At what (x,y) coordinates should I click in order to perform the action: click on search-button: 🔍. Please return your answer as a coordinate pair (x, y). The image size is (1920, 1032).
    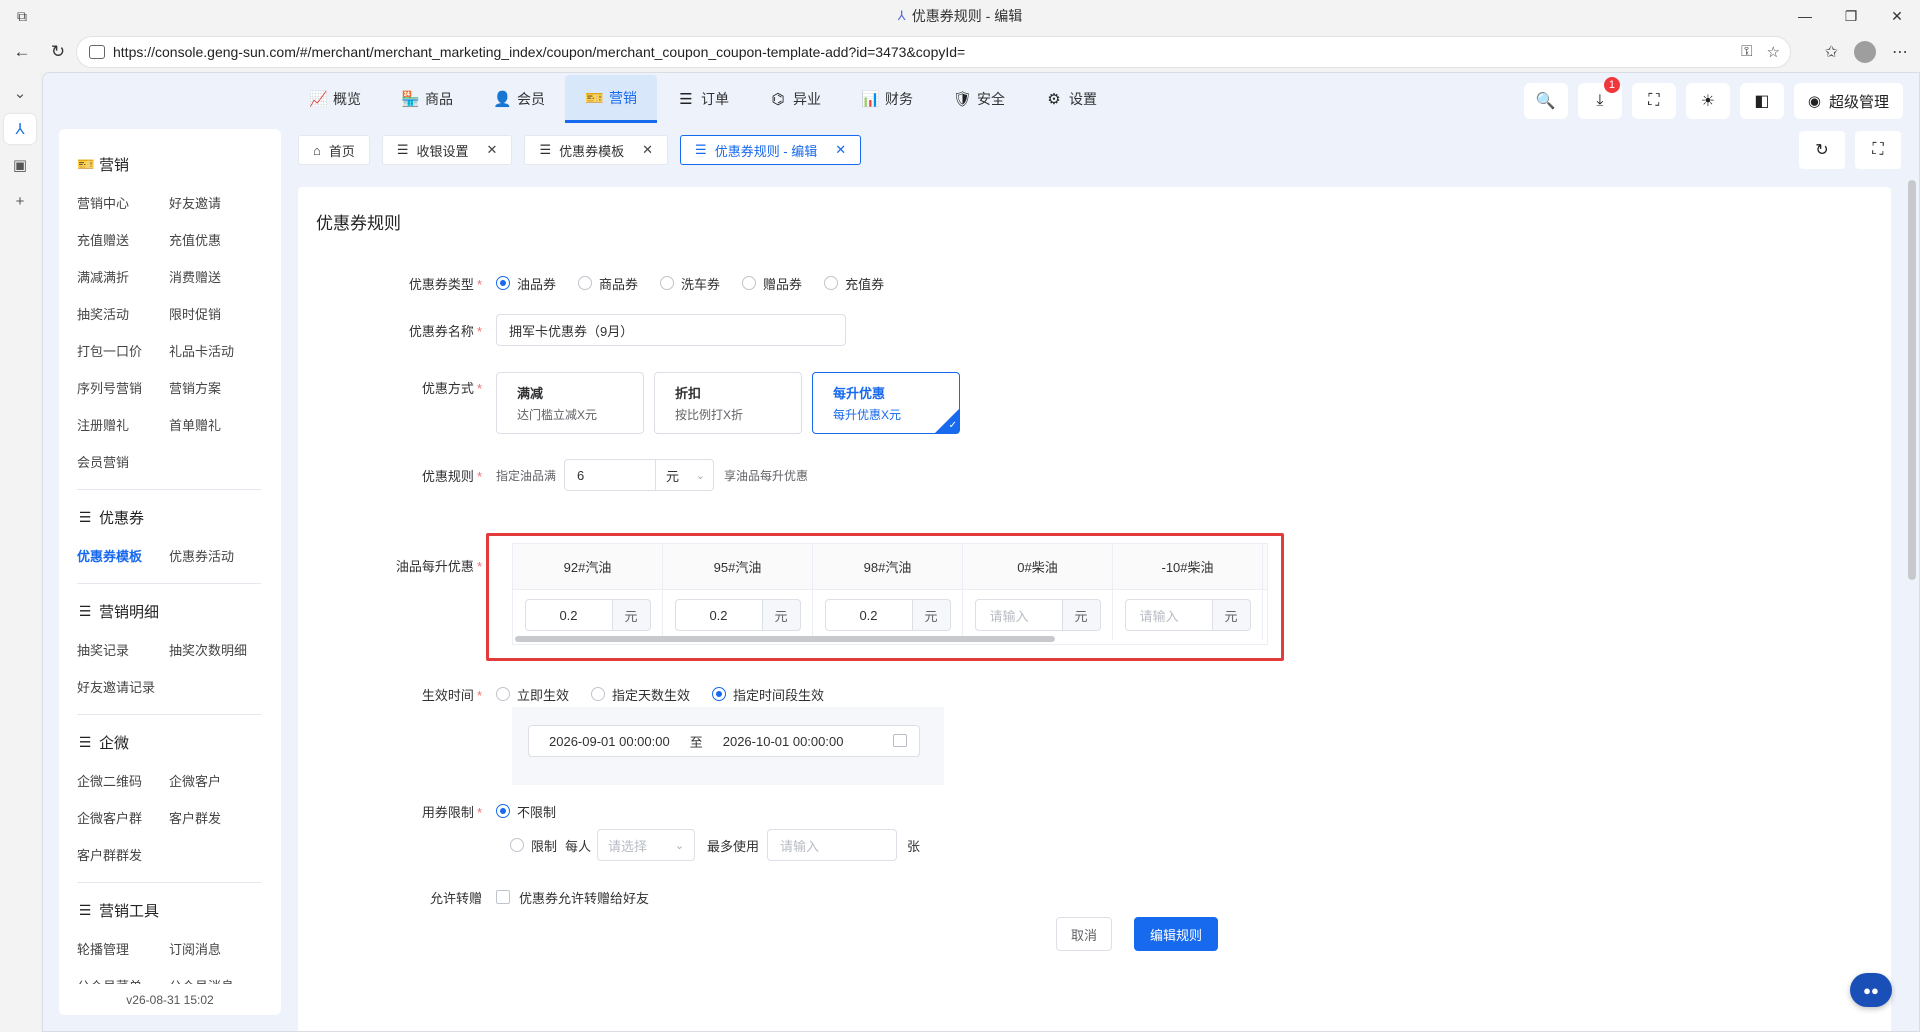
    Looking at the image, I should click on (1545, 101).